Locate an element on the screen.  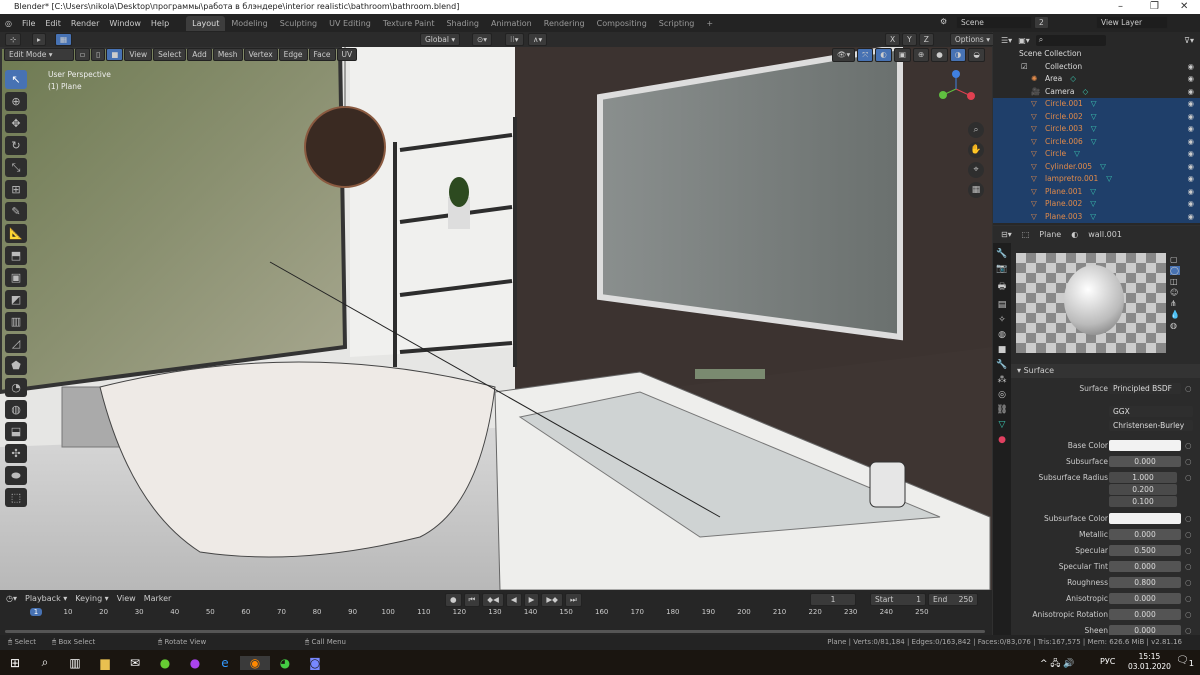
spin-icon: ◔ is located at coordinates (16, 387).